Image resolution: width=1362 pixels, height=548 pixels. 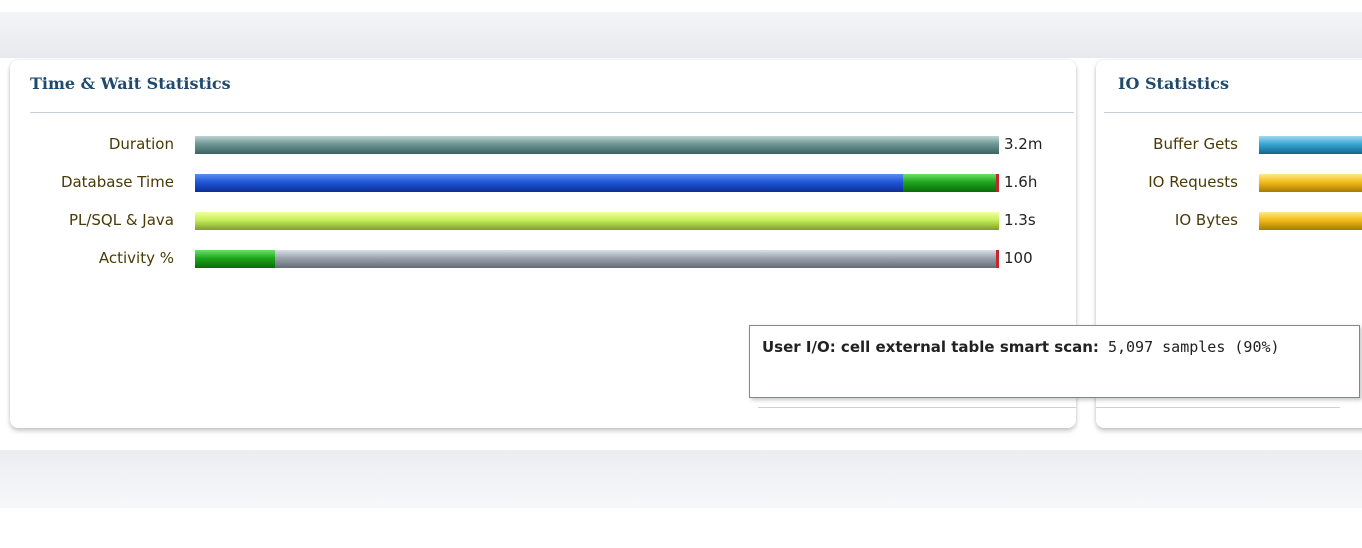 I want to click on plsql-java-value: 1.3s, so click(x=1020, y=220).